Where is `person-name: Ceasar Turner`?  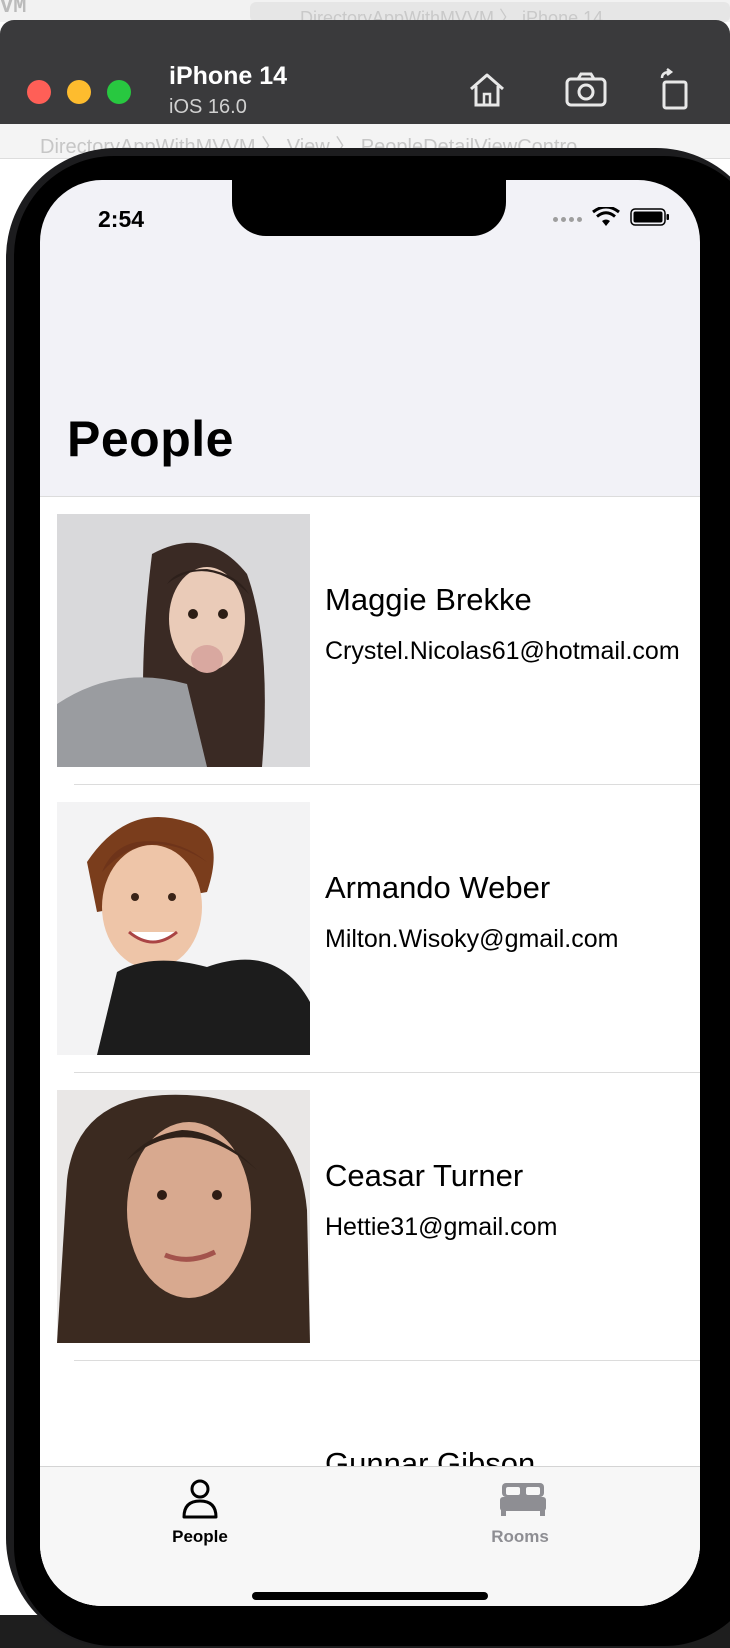 person-name: Ceasar Turner is located at coordinates (424, 1175).